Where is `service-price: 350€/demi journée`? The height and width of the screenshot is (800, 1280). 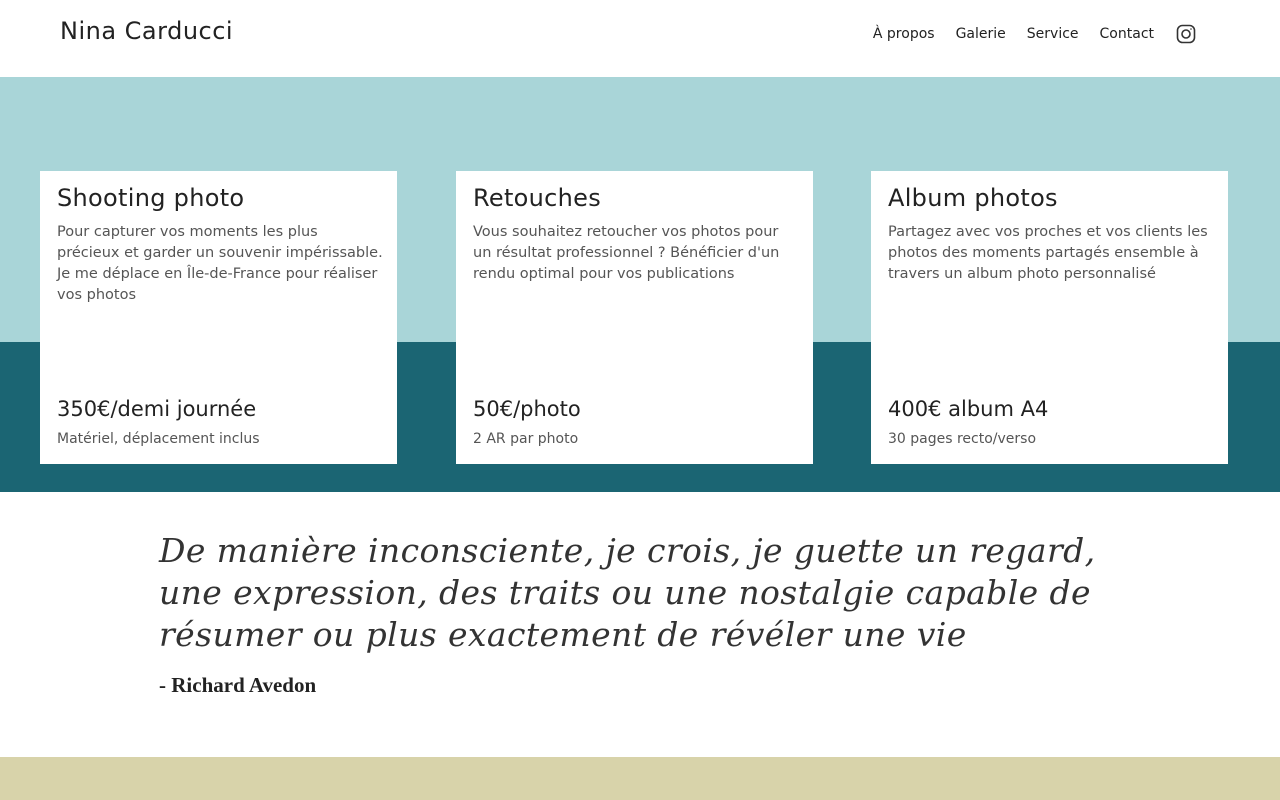 service-price: 350€/demi journée is located at coordinates (157, 409).